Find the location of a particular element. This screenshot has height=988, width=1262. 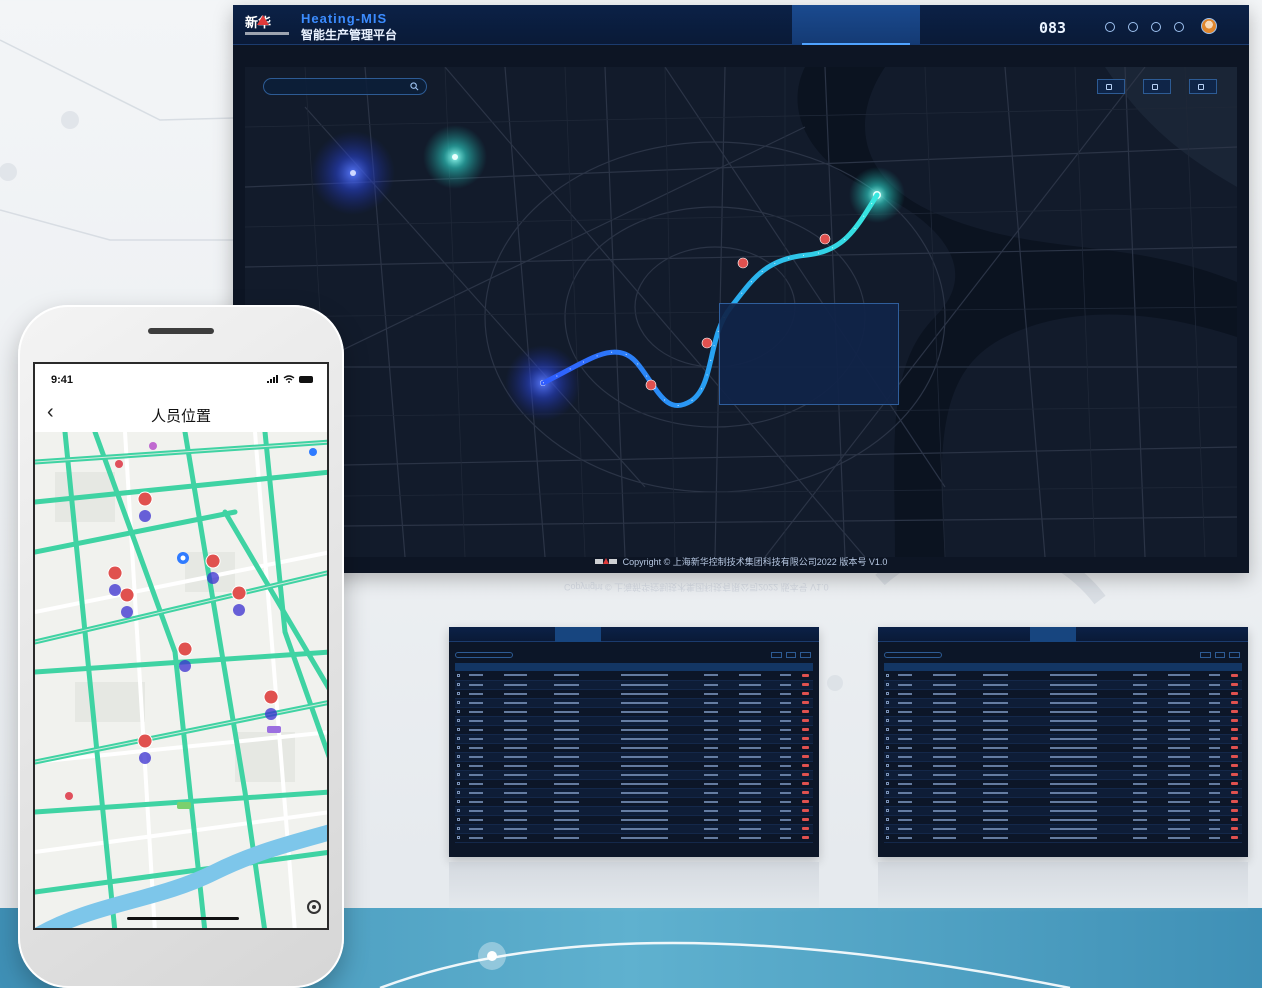

nav-bar: ‹ 人员位置 is located at coordinates (181, 414).